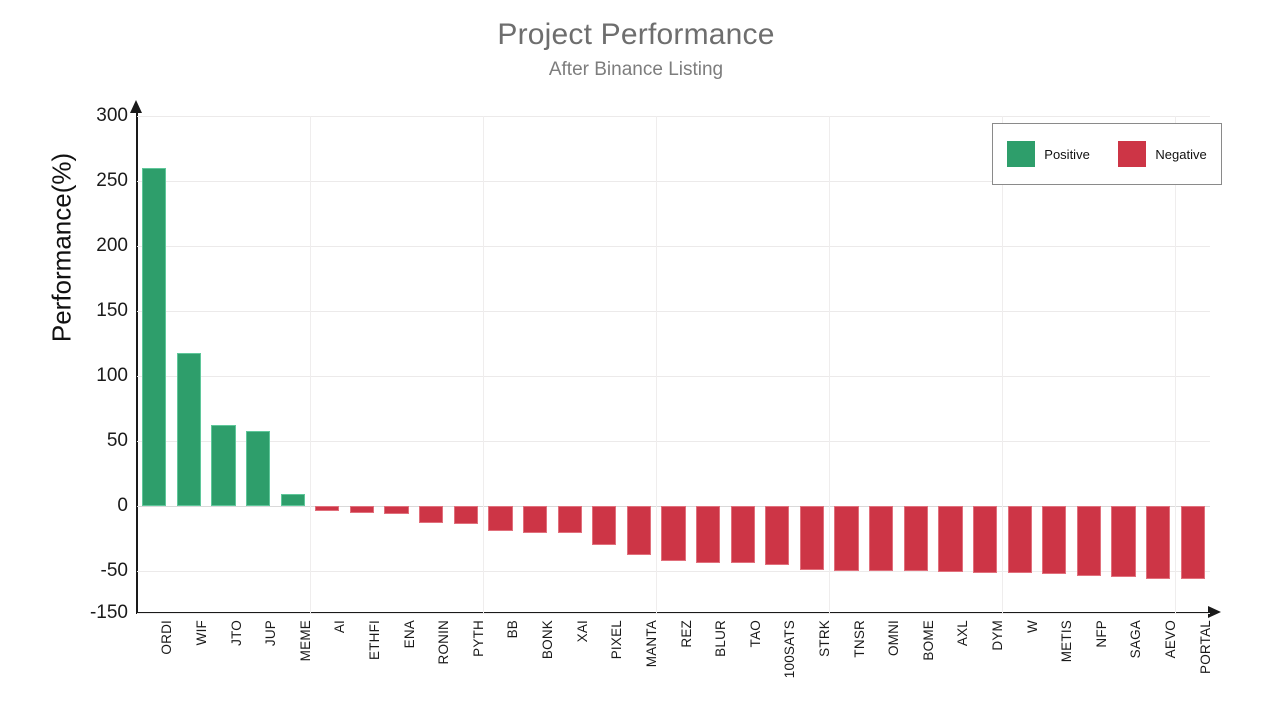 This screenshot has width=1272, height=716. I want to click on y-tick-label: -50, so click(114, 570).